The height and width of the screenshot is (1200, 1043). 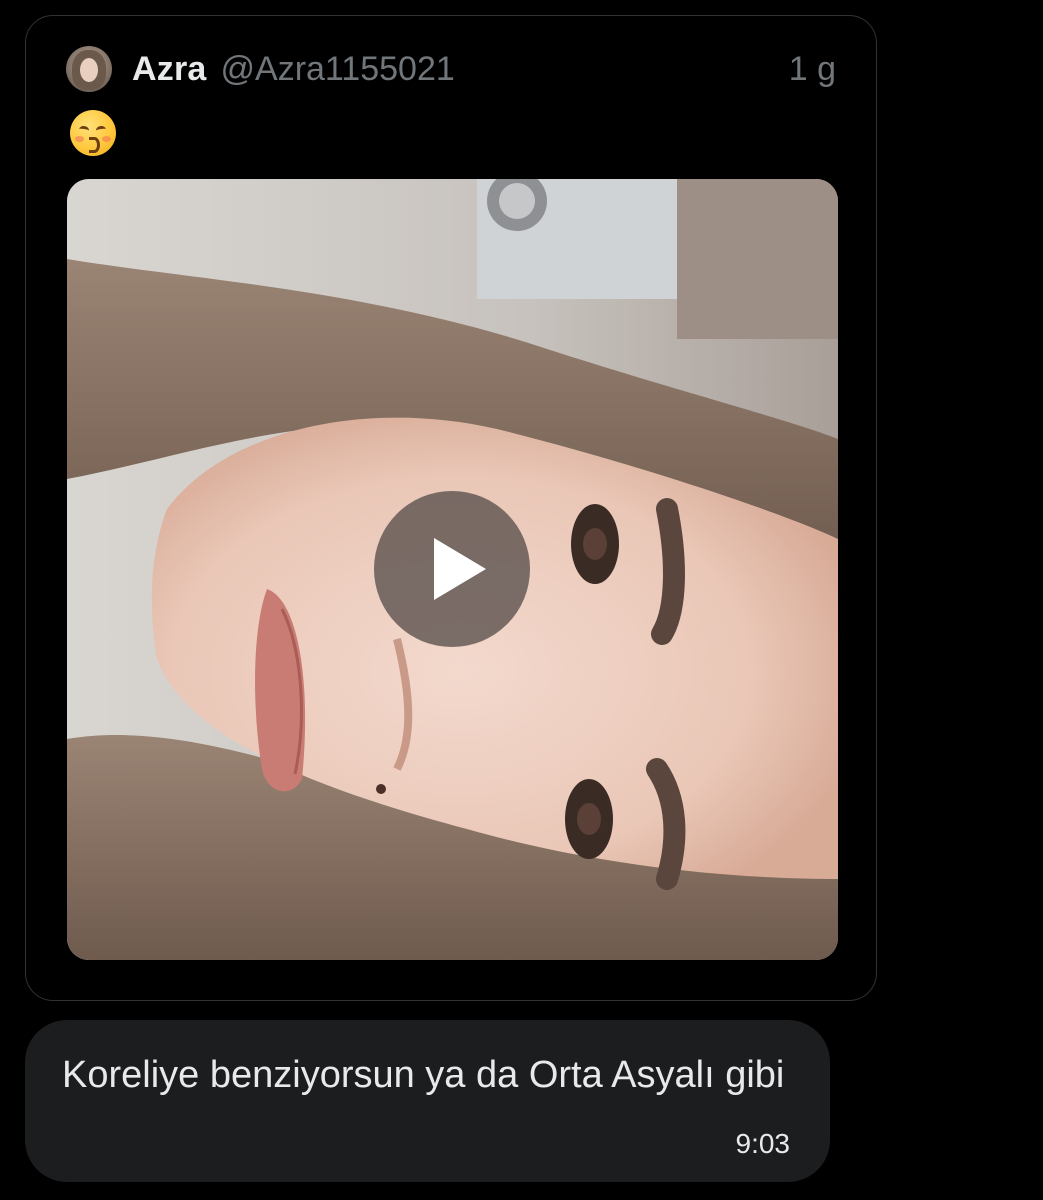 What do you see at coordinates (169, 69) in the screenshot?
I see `author-display-name: Azra` at bounding box center [169, 69].